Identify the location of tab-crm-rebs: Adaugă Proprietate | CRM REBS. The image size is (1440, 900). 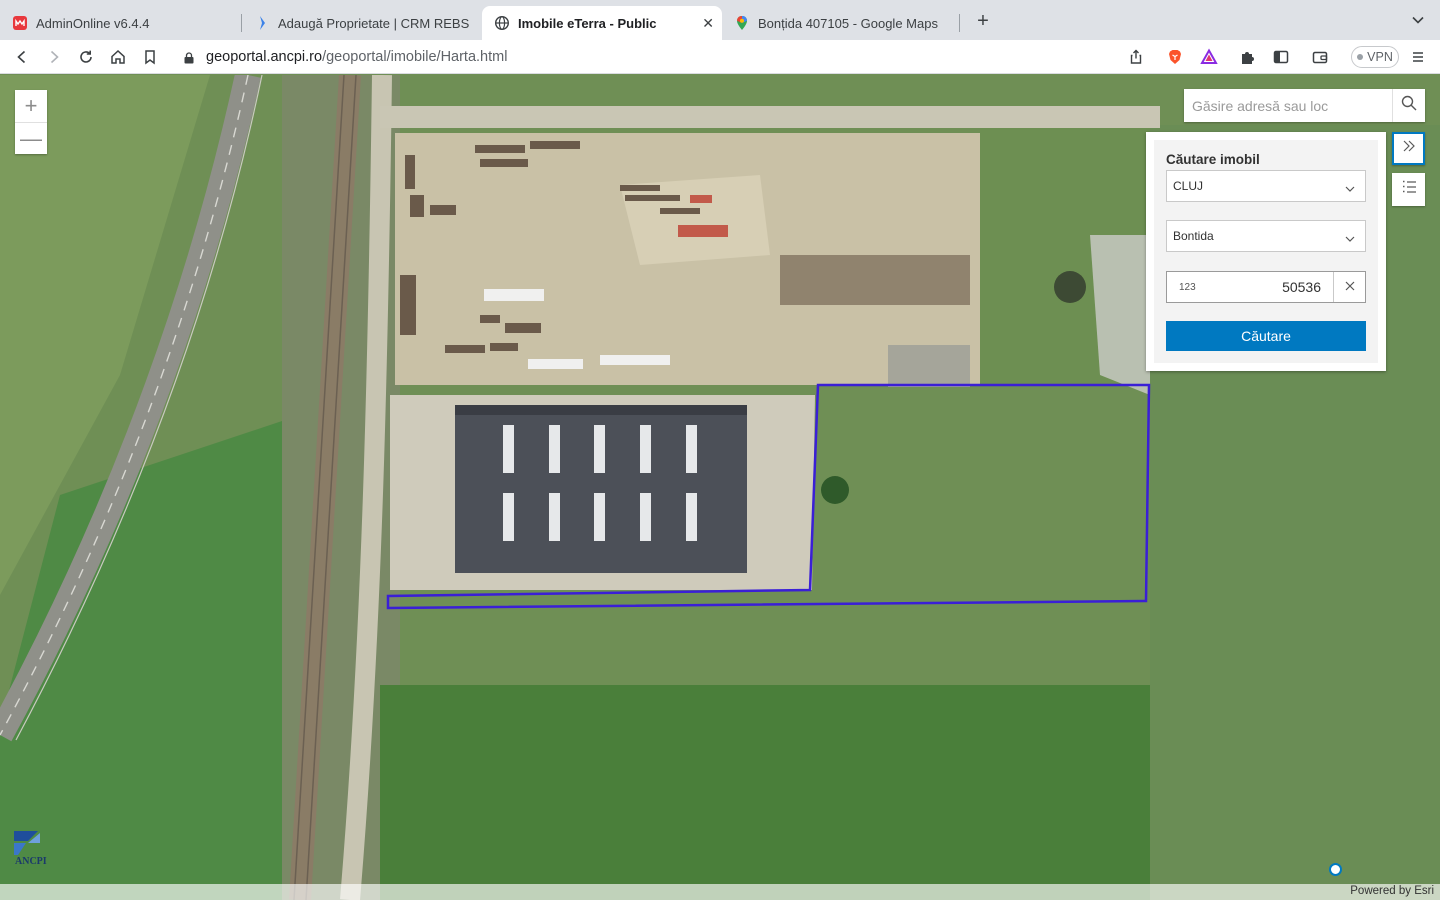
(362, 23).